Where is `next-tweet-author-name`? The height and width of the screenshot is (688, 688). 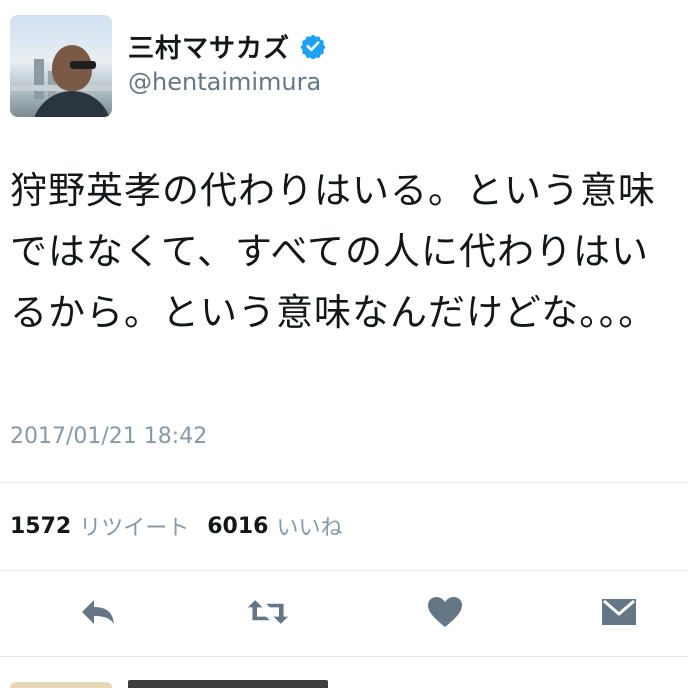 next-tweet-author-name is located at coordinates (228, 684).